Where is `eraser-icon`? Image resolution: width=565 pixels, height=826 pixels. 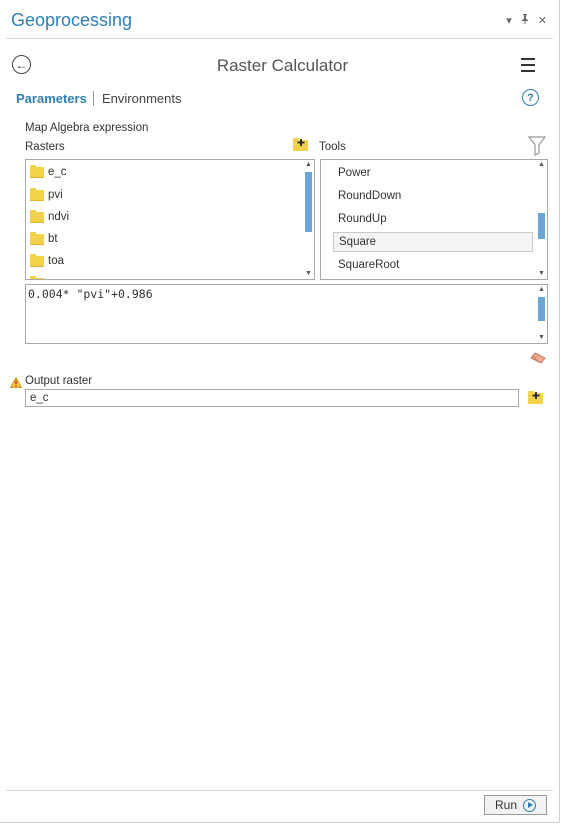 eraser-icon is located at coordinates (538, 357).